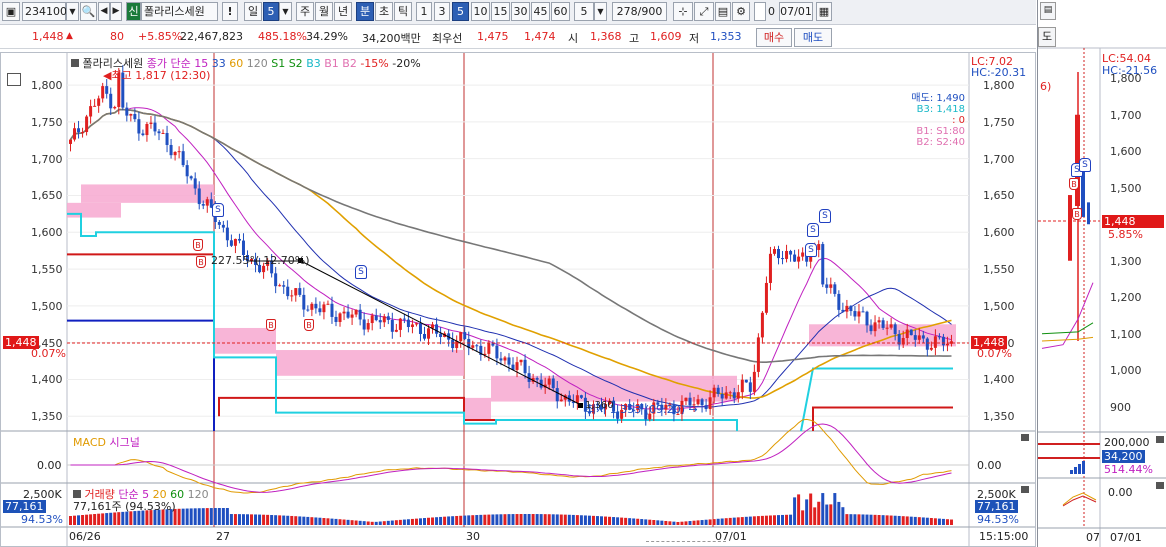 The width and height of the screenshot is (1166, 547). What do you see at coordinates (282, 36) in the screenshot?
I see `volume-ratio: 485.18%` at bounding box center [282, 36].